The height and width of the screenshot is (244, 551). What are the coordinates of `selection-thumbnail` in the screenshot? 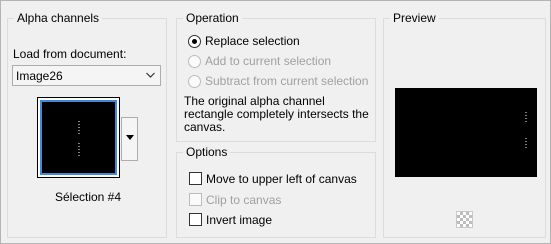 It's located at (78, 137).